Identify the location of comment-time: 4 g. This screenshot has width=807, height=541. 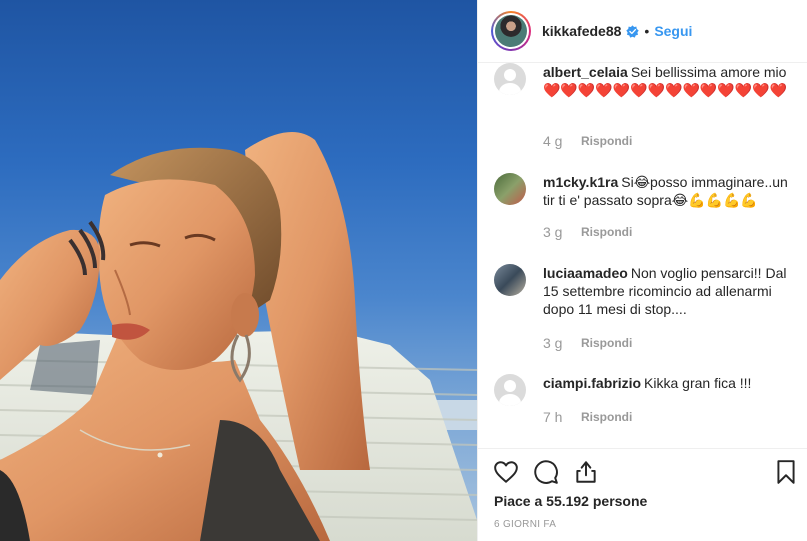
(562, 141).